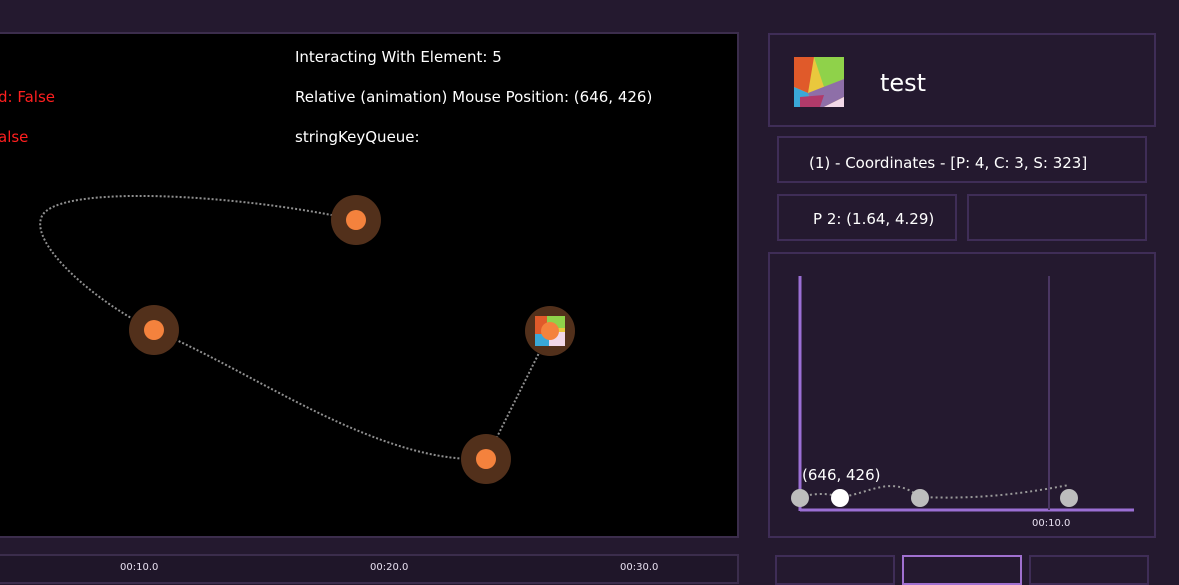  Describe the element at coordinates (819, 82) in the screenshot. I see `element-thumbnail` at that location.